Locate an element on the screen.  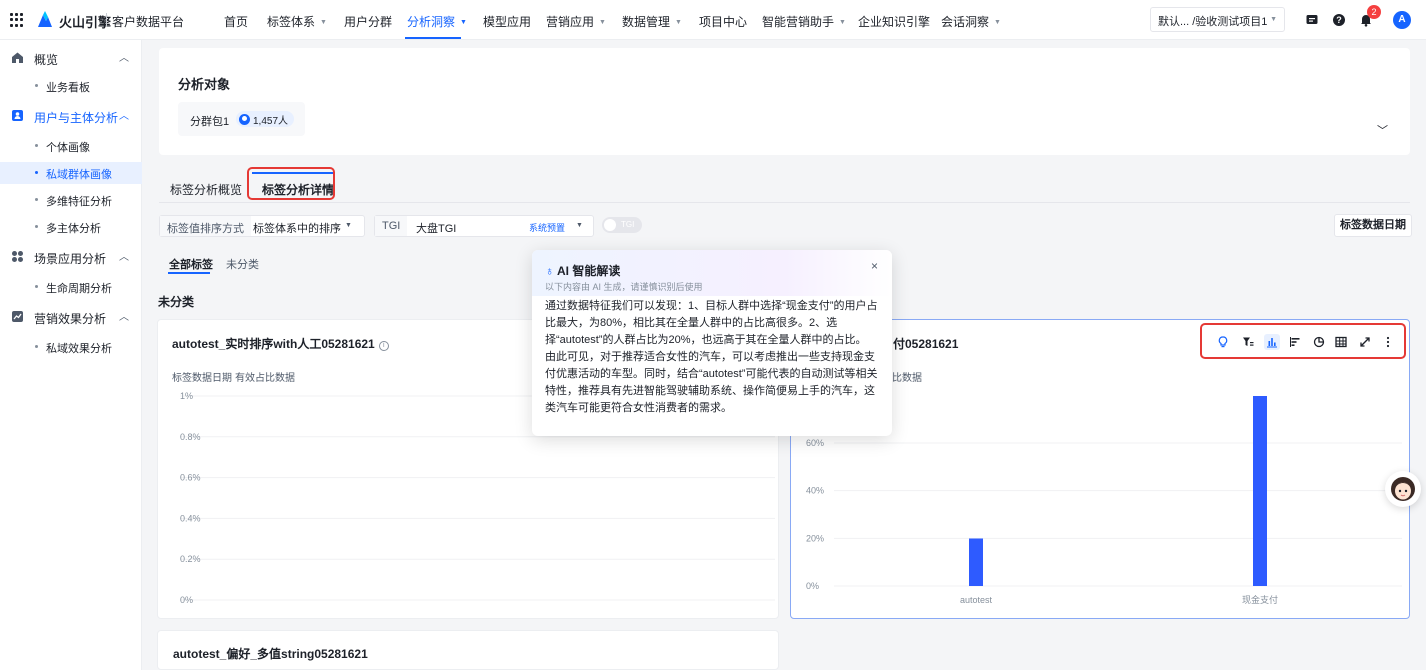
bulb-icon: ♁ is located at coordinates (549, 271).